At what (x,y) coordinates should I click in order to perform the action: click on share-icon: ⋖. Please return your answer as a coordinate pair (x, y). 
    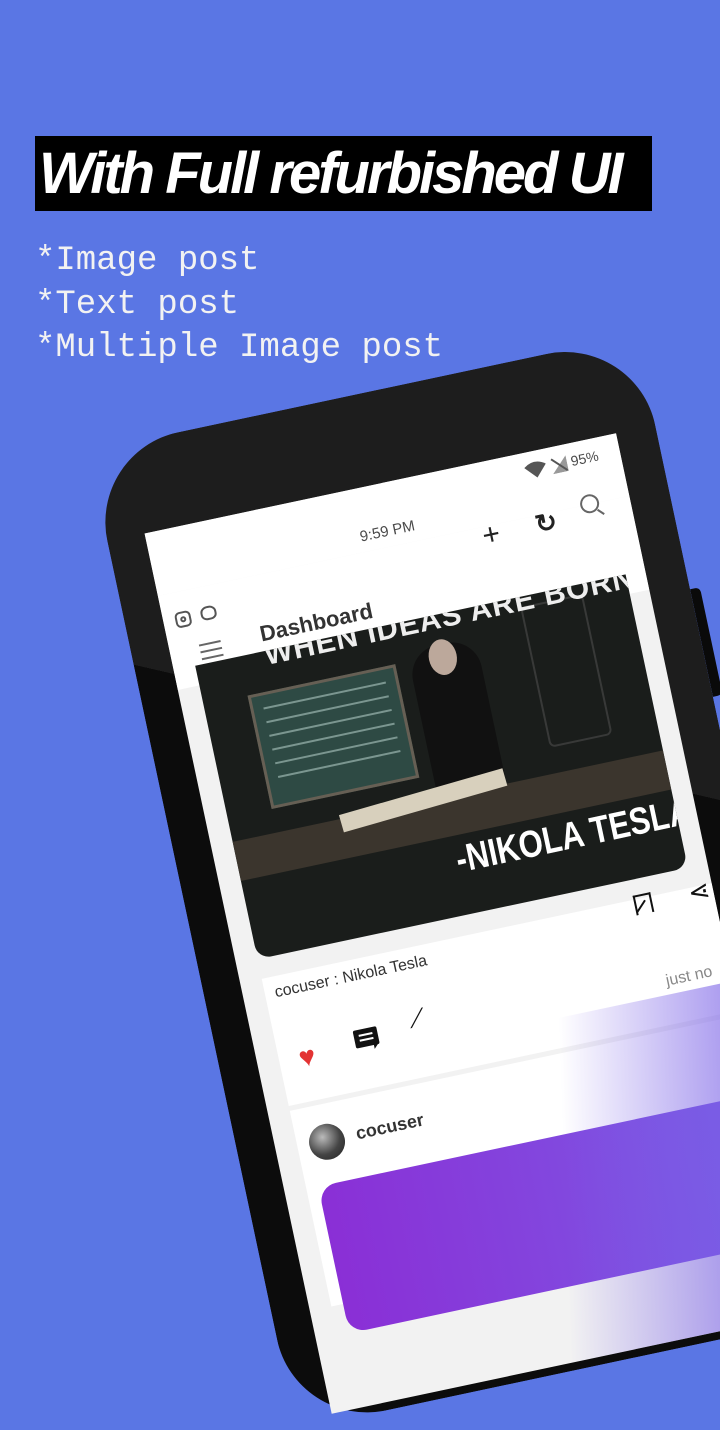
    Looking at the image, I should click on (699, 891).